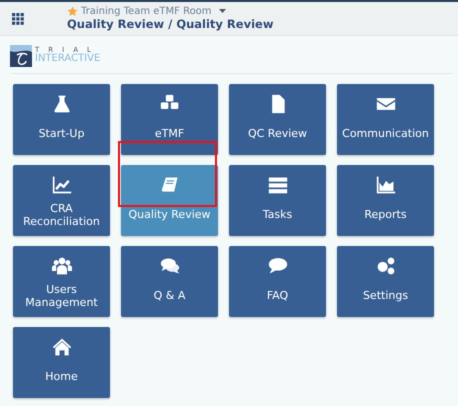  I want to click on users-icon, so click(62, 266).